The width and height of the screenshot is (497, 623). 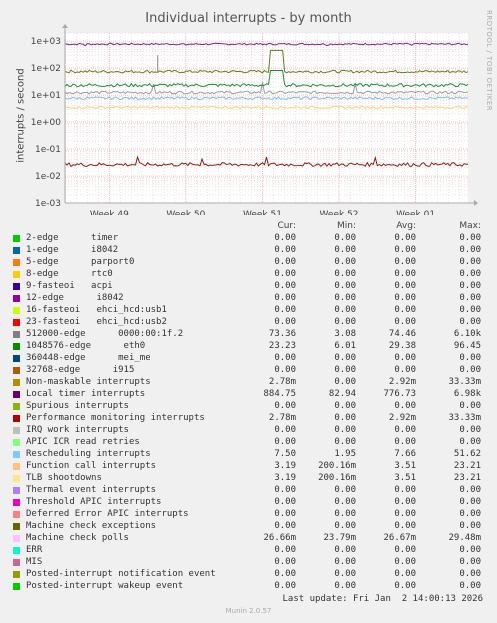 I want to click on legend-min: 23.79m, so click(x=339, y=538).